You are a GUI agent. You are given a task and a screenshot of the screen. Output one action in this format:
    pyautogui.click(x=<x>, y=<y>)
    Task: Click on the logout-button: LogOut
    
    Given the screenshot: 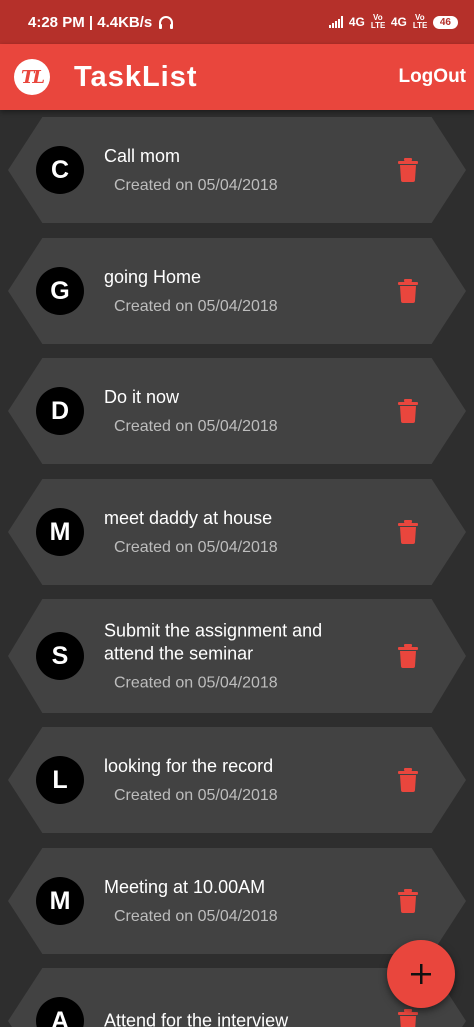 What is the action you would take?
    pyautogui.click(x=432, y=77)
    